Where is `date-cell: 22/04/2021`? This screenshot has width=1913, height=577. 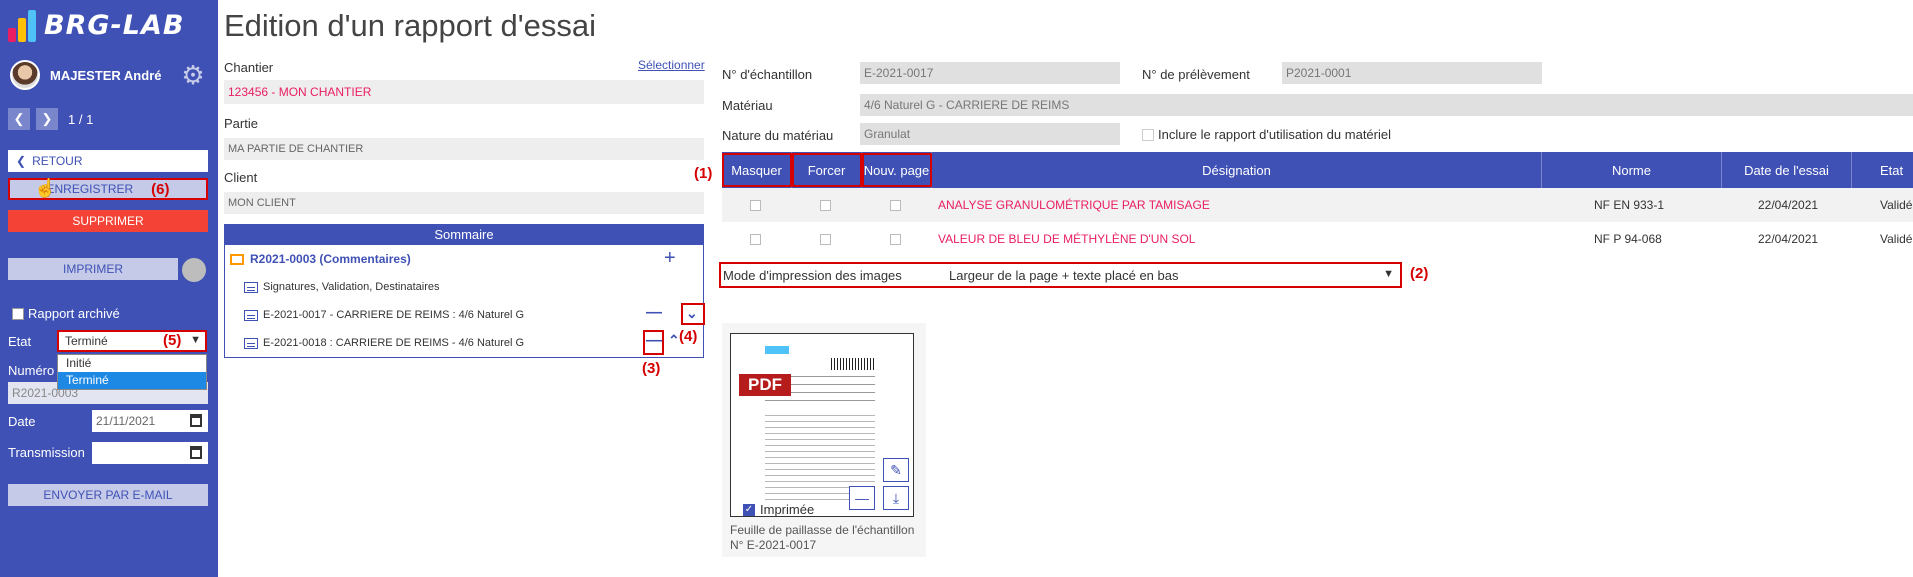
date-cell: 22/04/2021 is located at coordinates (1788, 239).